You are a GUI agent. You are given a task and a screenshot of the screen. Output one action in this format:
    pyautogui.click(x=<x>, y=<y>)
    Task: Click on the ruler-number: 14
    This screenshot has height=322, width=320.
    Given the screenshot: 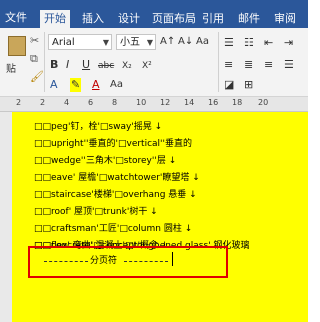 What is the action you would take?
    pyautogui.click(x=189, y=102)
    